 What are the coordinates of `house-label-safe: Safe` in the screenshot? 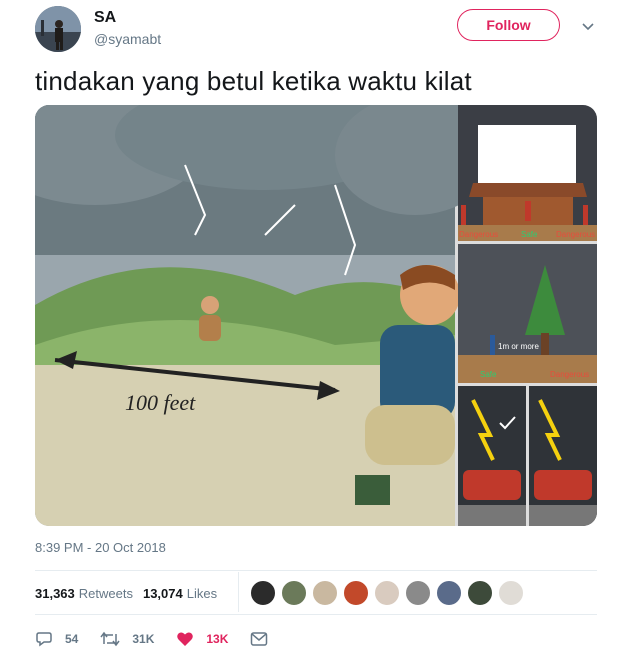 It's located at (529, 234).